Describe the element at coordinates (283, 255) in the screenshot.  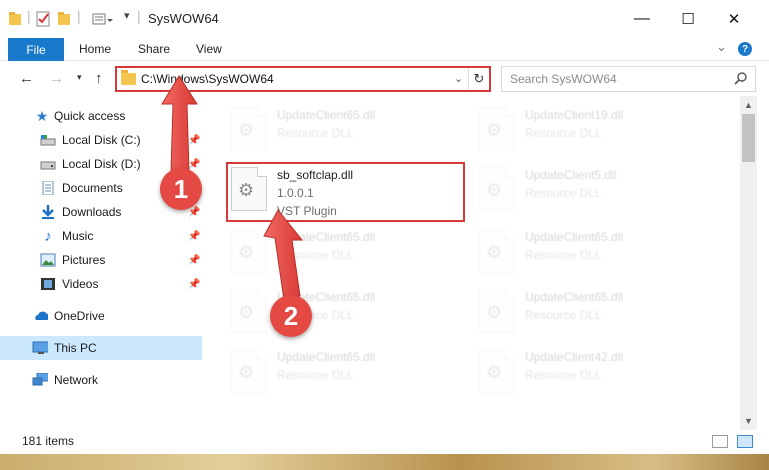
I see `arrow-to-file` at that location.